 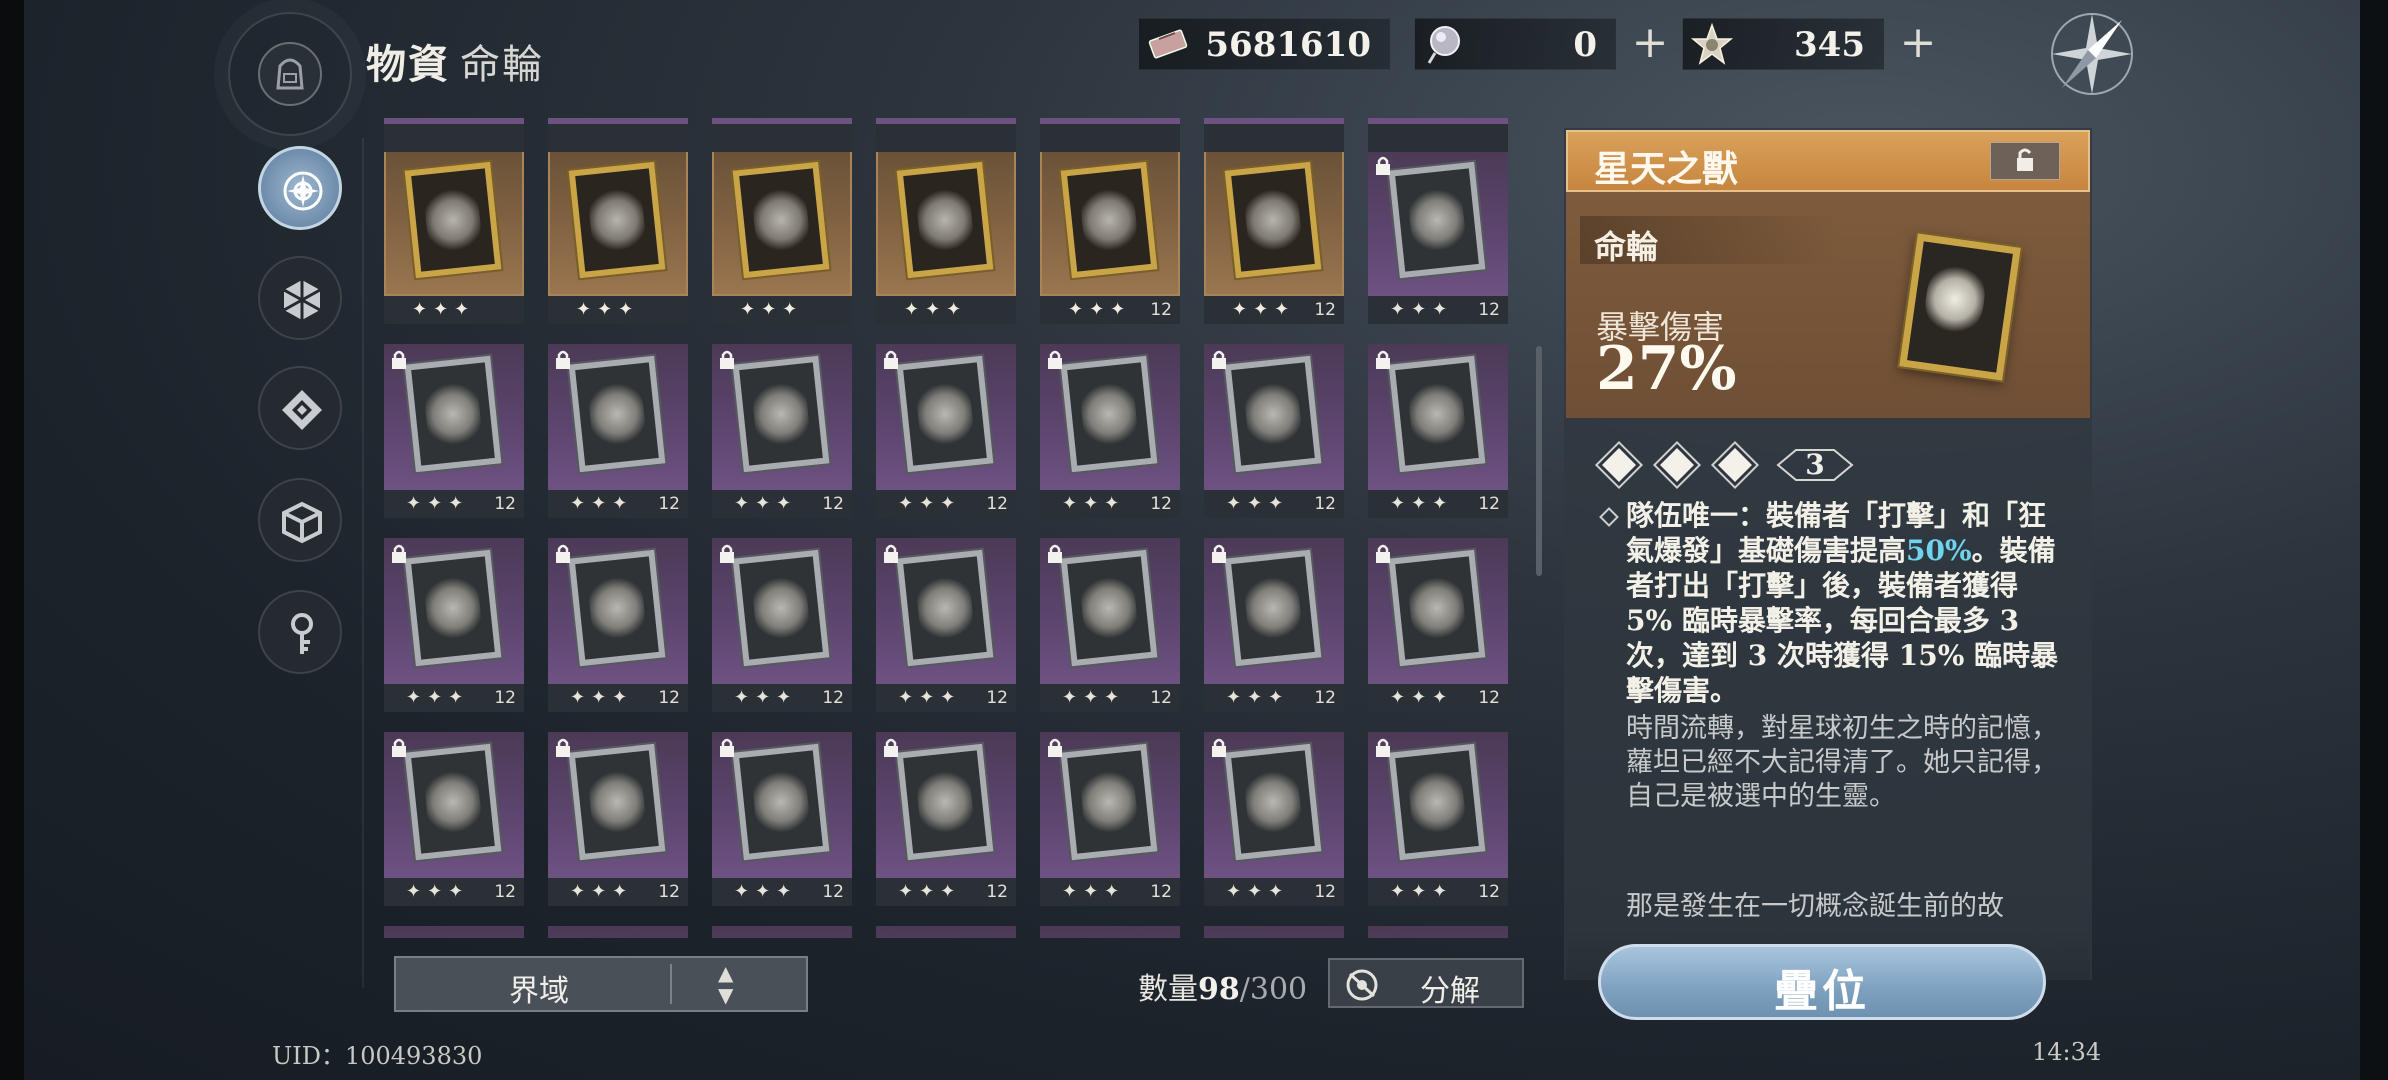 What do you see at coordinates (300, 298) in the screenshot?
I see `sidebar-item-hexagon` at bounding box center [300, 298].